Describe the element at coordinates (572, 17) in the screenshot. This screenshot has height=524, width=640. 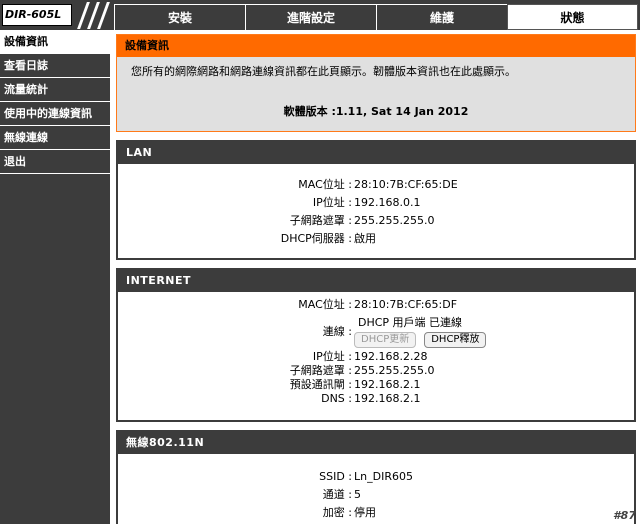
I see `tab-status: 狀態` at that location.